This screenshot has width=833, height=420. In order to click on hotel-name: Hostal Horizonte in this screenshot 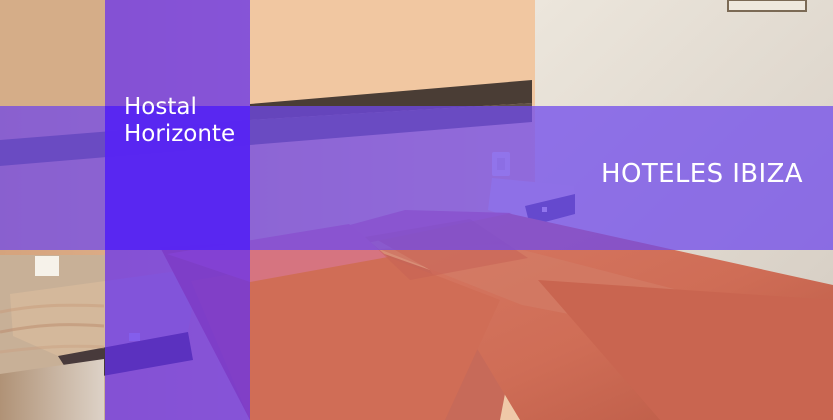, I will do `click(180, 120)`.